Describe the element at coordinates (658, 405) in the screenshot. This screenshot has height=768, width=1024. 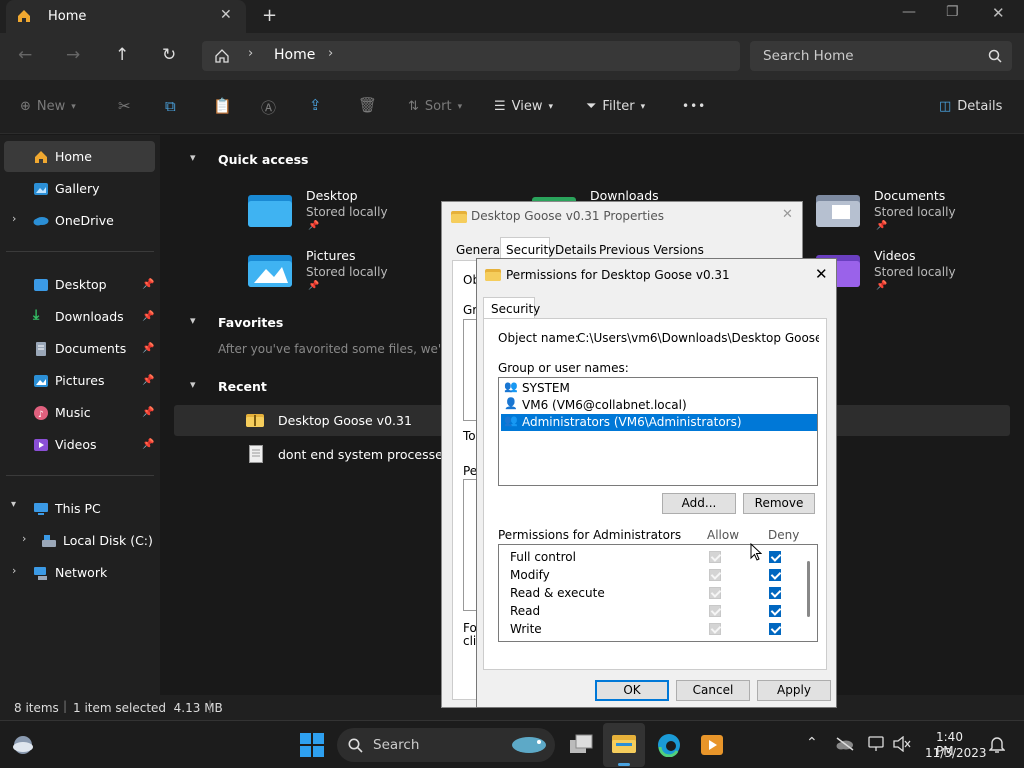
I see `list-item: 👤 VM6 (VM6@collabnet.local)` at that location.